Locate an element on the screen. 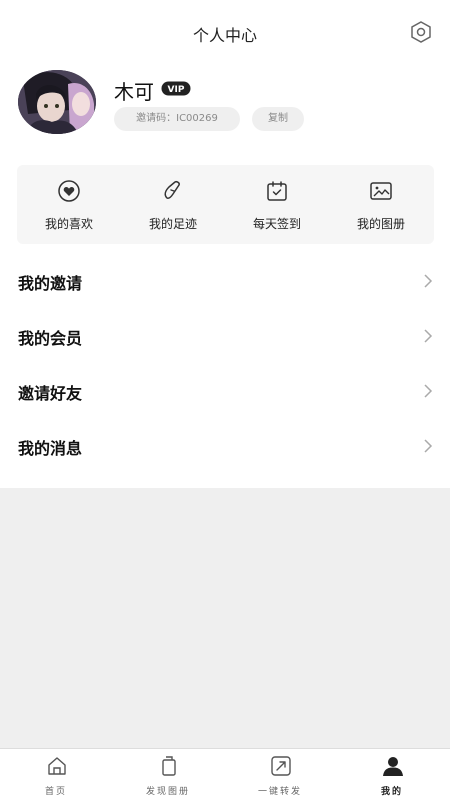  tab-discover-albums: 发现图册 is located at coordinates (168, 775).